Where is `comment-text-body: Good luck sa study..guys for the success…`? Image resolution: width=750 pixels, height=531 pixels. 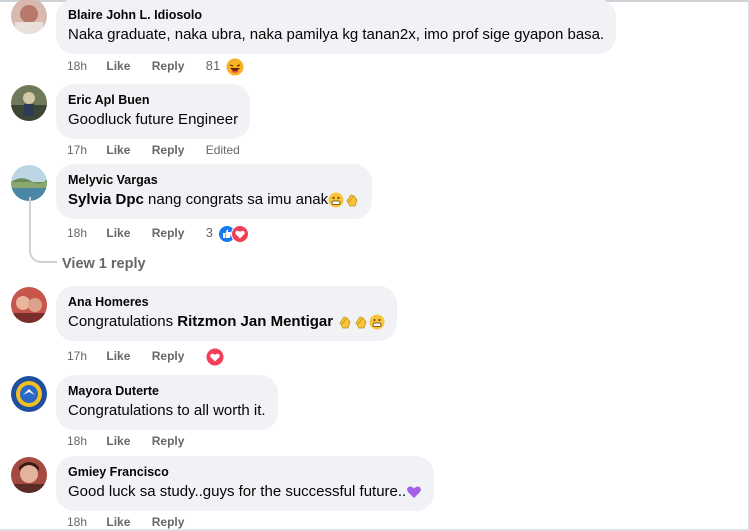 comment-text-body: Good luck sa study..guys for the success… is located at coordinates (237, 491).